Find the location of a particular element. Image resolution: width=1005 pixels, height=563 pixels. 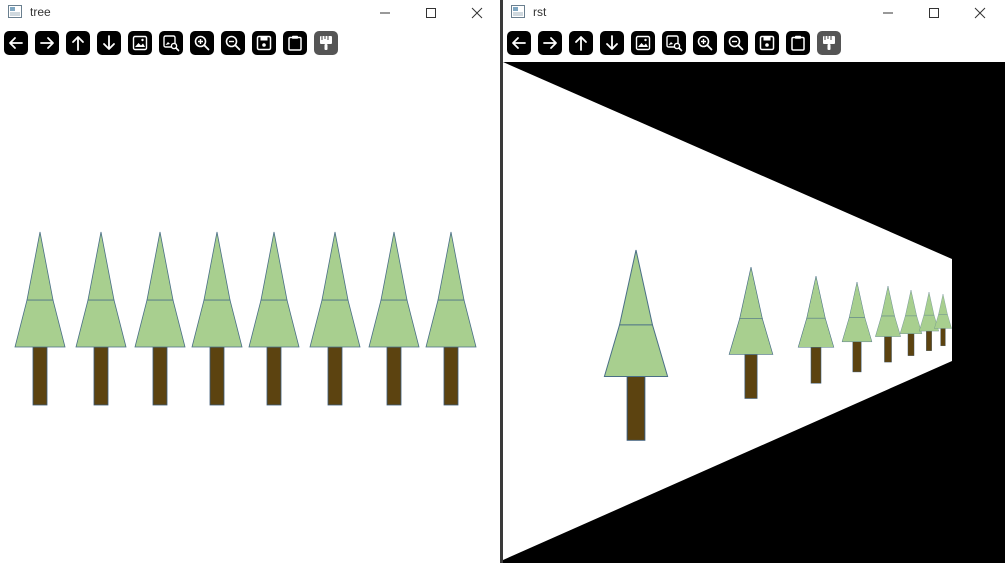

clipboard-icon is located at coordinates (798, 43).